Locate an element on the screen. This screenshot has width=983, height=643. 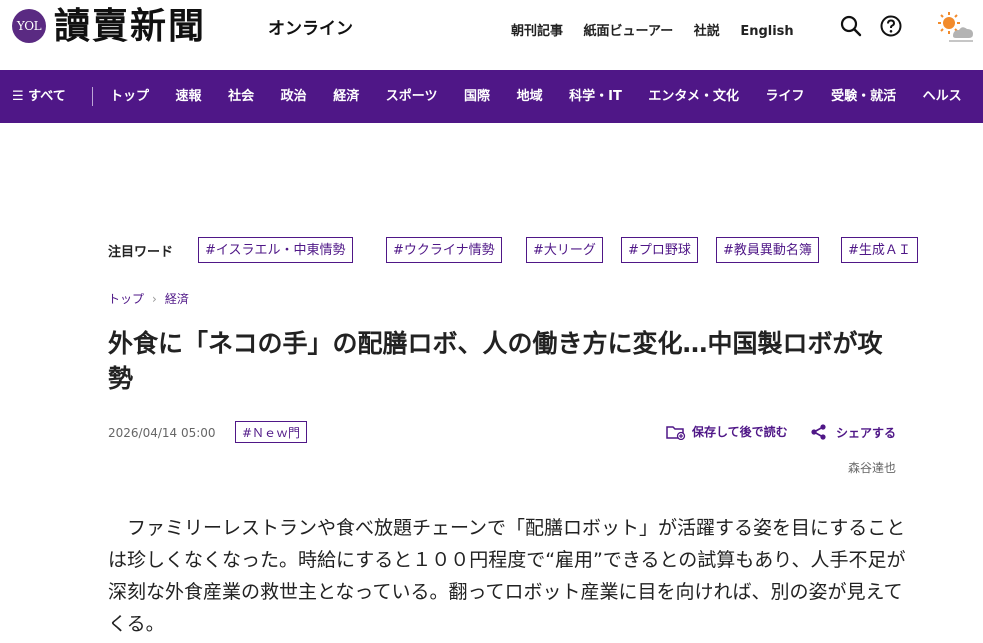
help-icon is located at coordinates (891, 26).